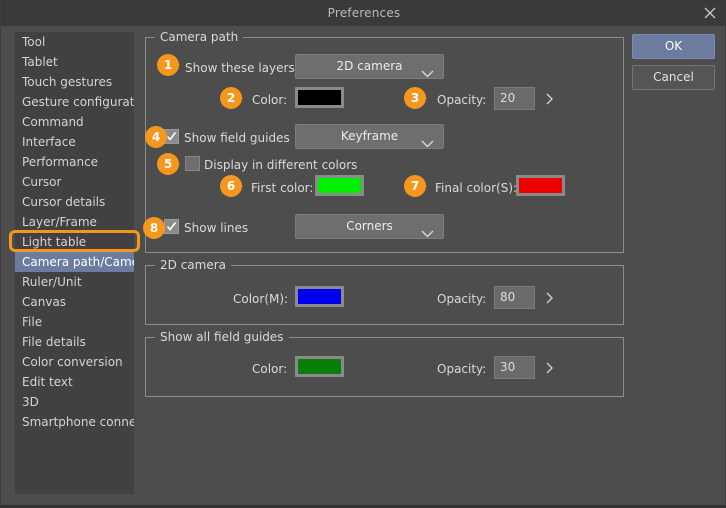  Describe the element at coordinates (369, 66) in the screenshot. I see `show-these-layers-dropdown: 2D camera` at that location.